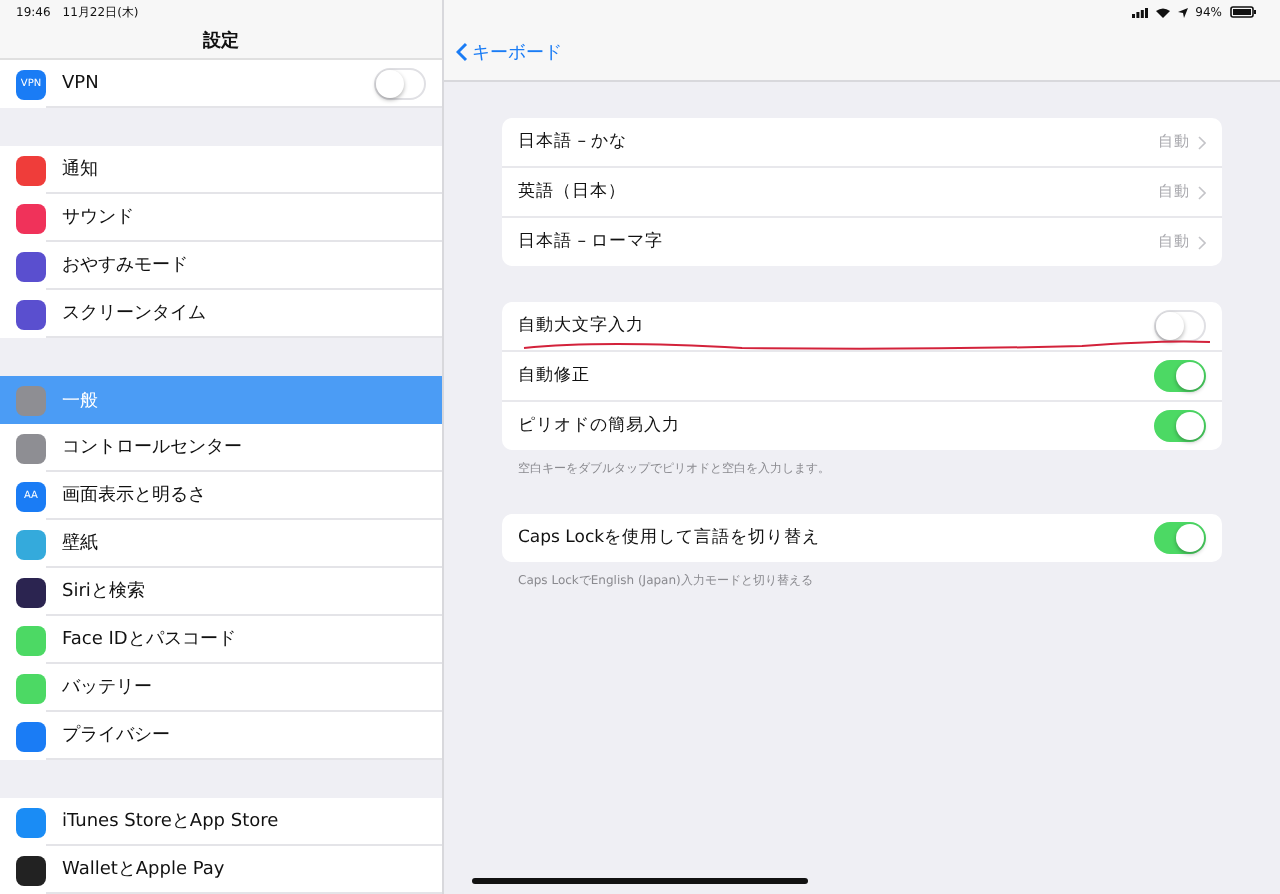  I want to click on row-label: 自動修正, so click(555, 376).